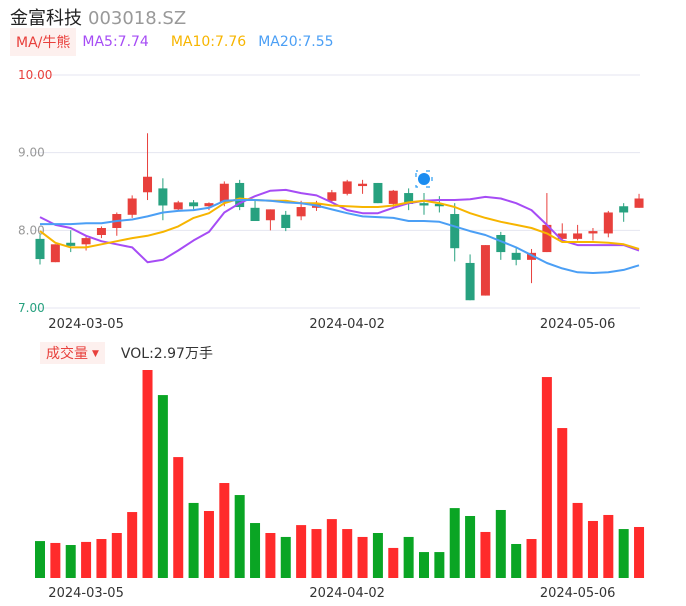 This screenshot has width=686, height=606. Describe the element at coordinates (578, 593) in the screenshot. I see `volume-x-tick-label: 2024-05-06` at that location.